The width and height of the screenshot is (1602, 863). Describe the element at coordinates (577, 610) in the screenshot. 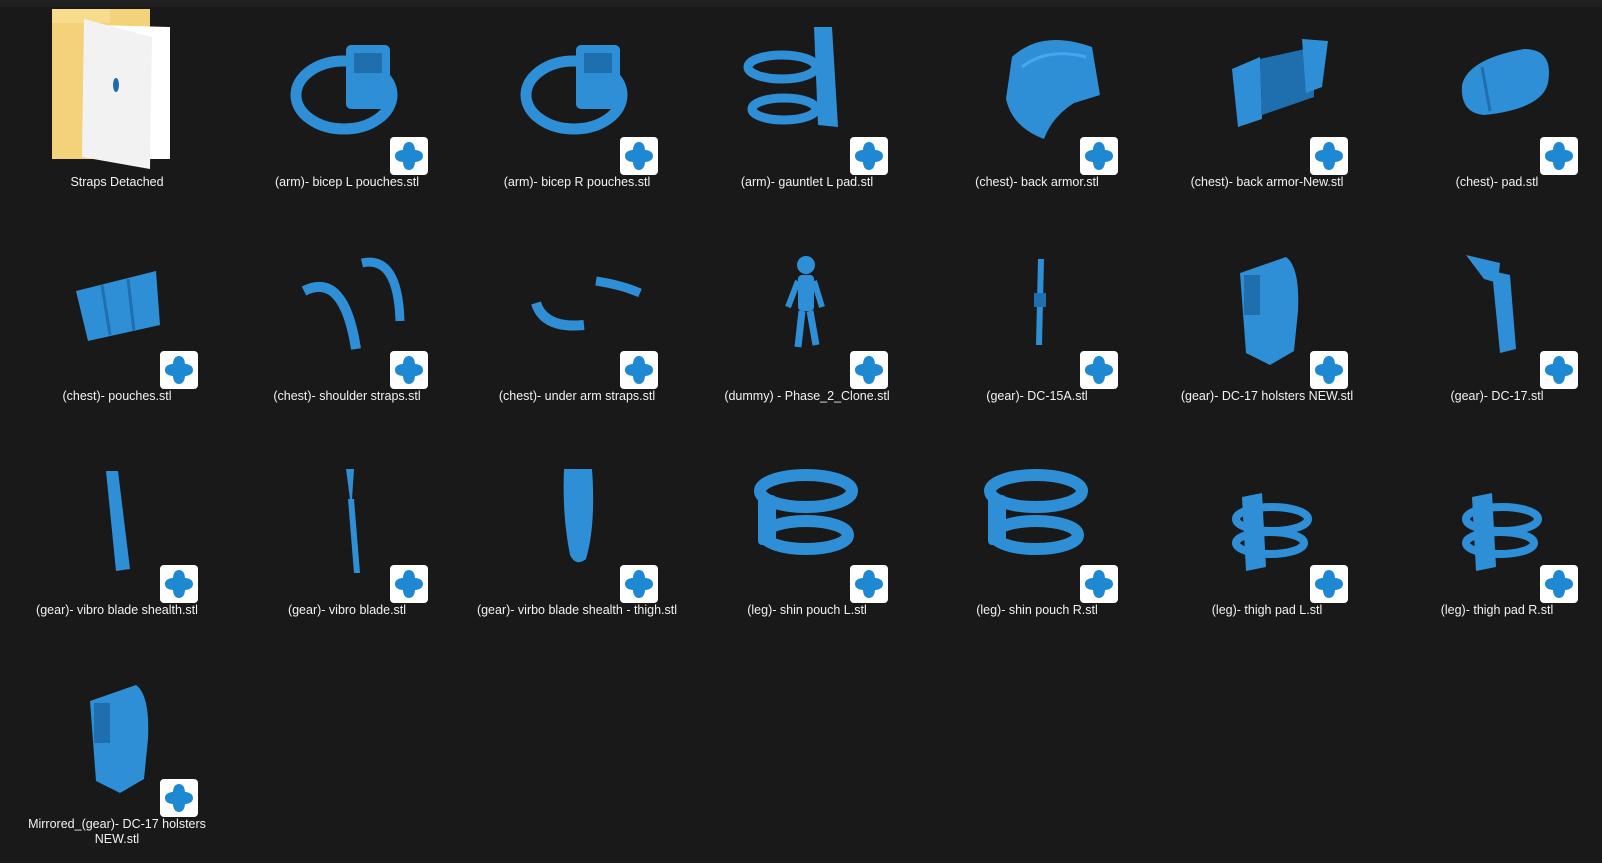

I see `file-name-label: (gear)- virbo blade shealth - thigh.stl` at that location.